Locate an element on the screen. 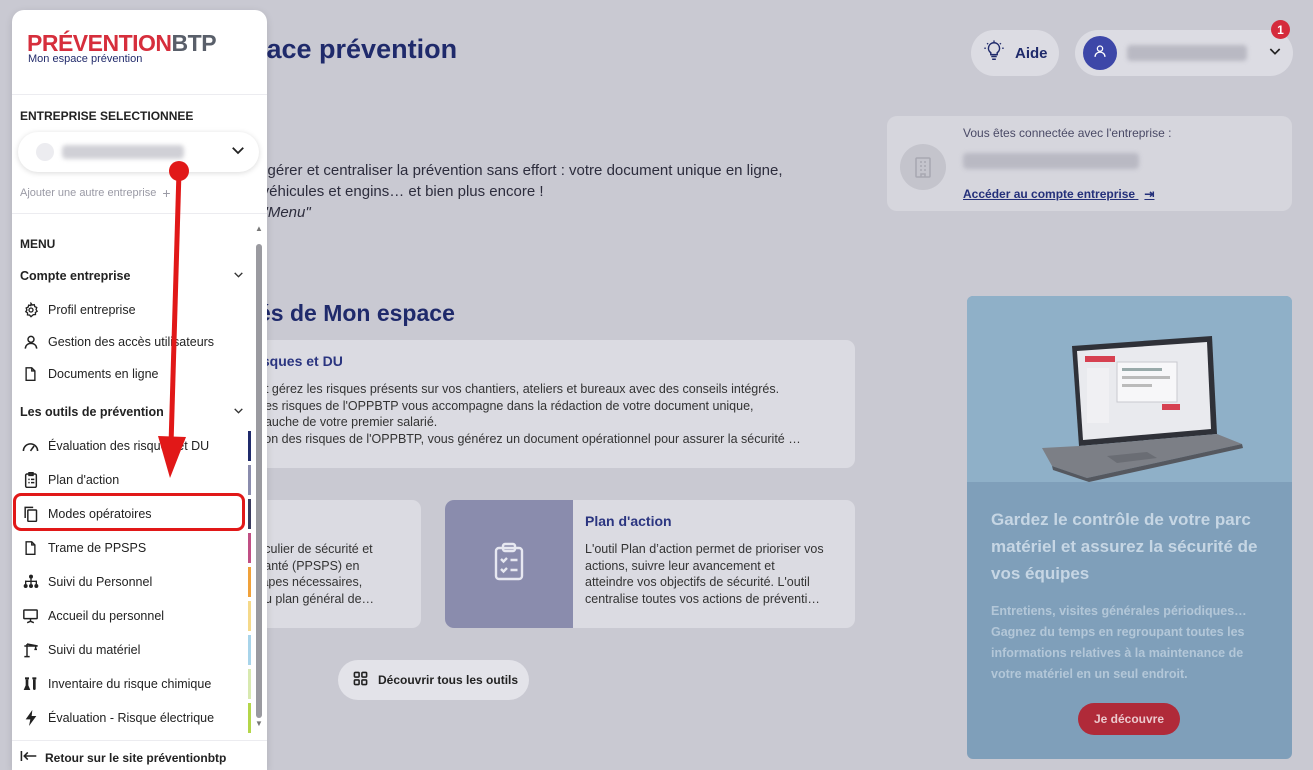  annotation-arrow is located at coordinates (173, 319).